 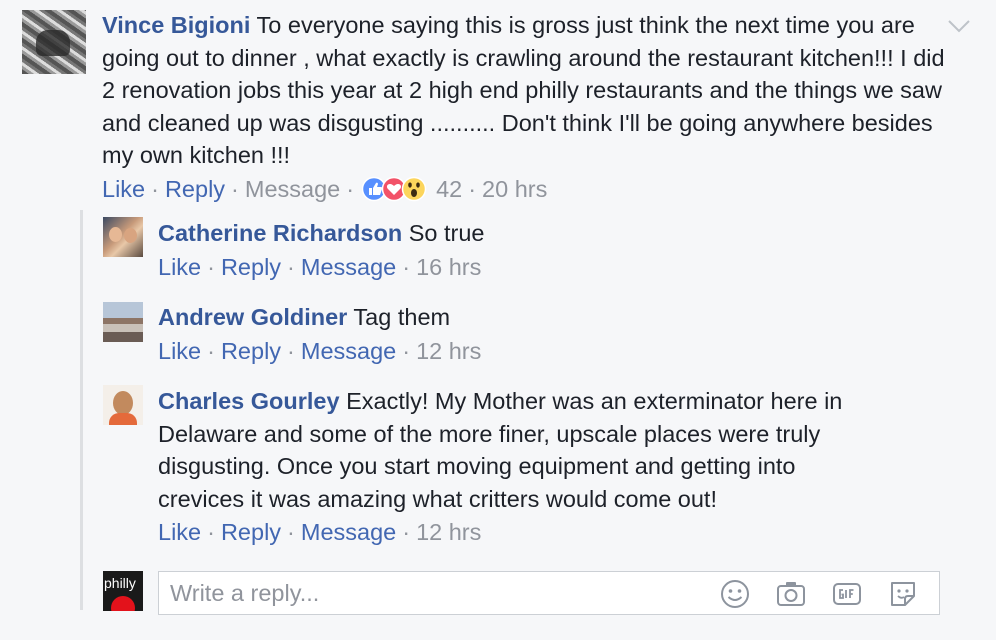 I want to click on reply-thread-line, so click(x=81, y=410).